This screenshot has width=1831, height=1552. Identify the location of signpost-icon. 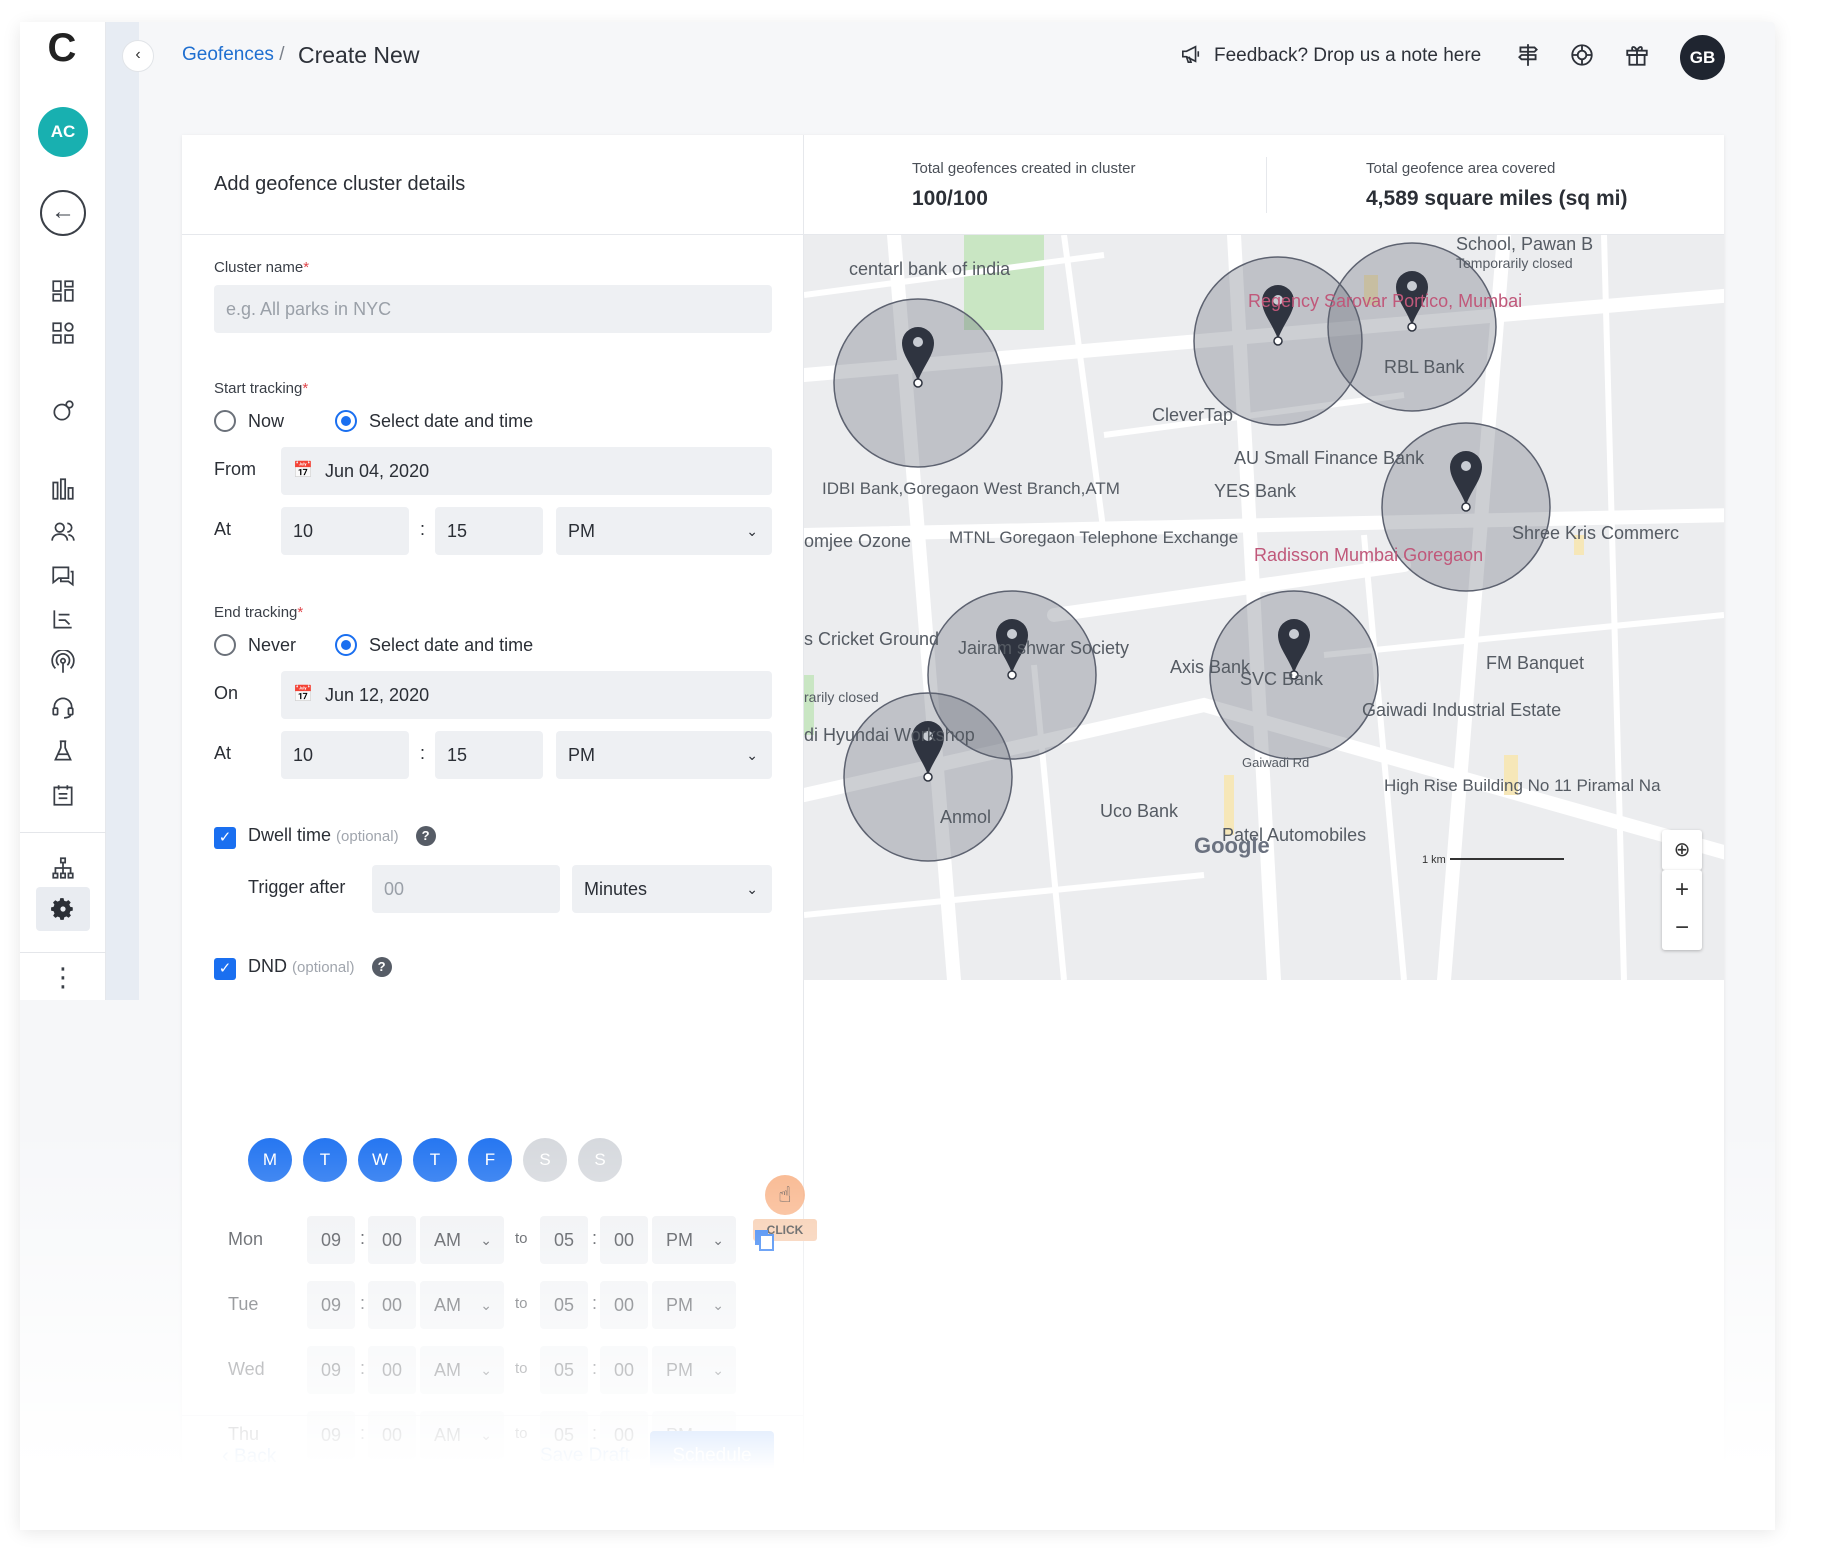
(1528, 57).